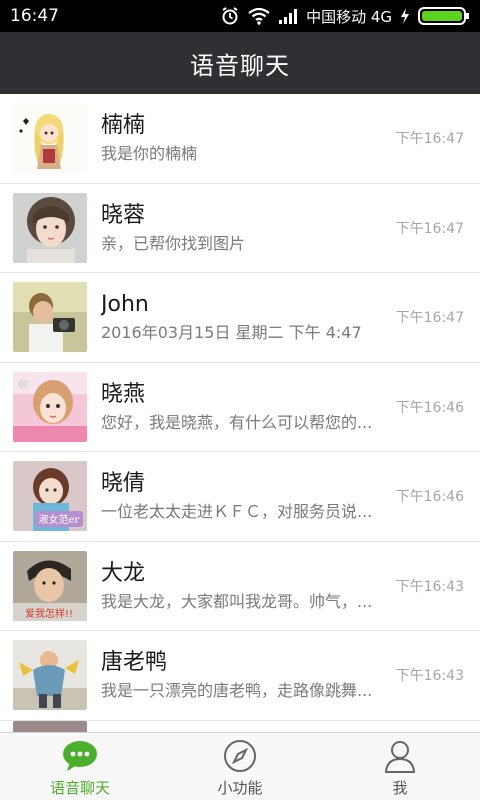 Image resolution: width=480 pixels, height=800 pixels. Describe the element at coordinates (123, 573) in the screenshot. I see `chat-name: 大龙` at that location.